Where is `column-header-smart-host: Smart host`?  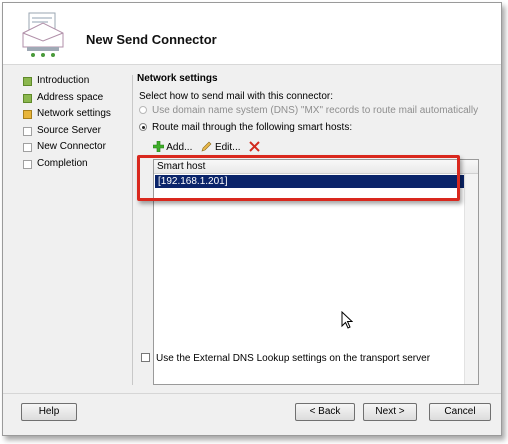 column-header-smart-host: Smart host is located at coordinates (316, 167).